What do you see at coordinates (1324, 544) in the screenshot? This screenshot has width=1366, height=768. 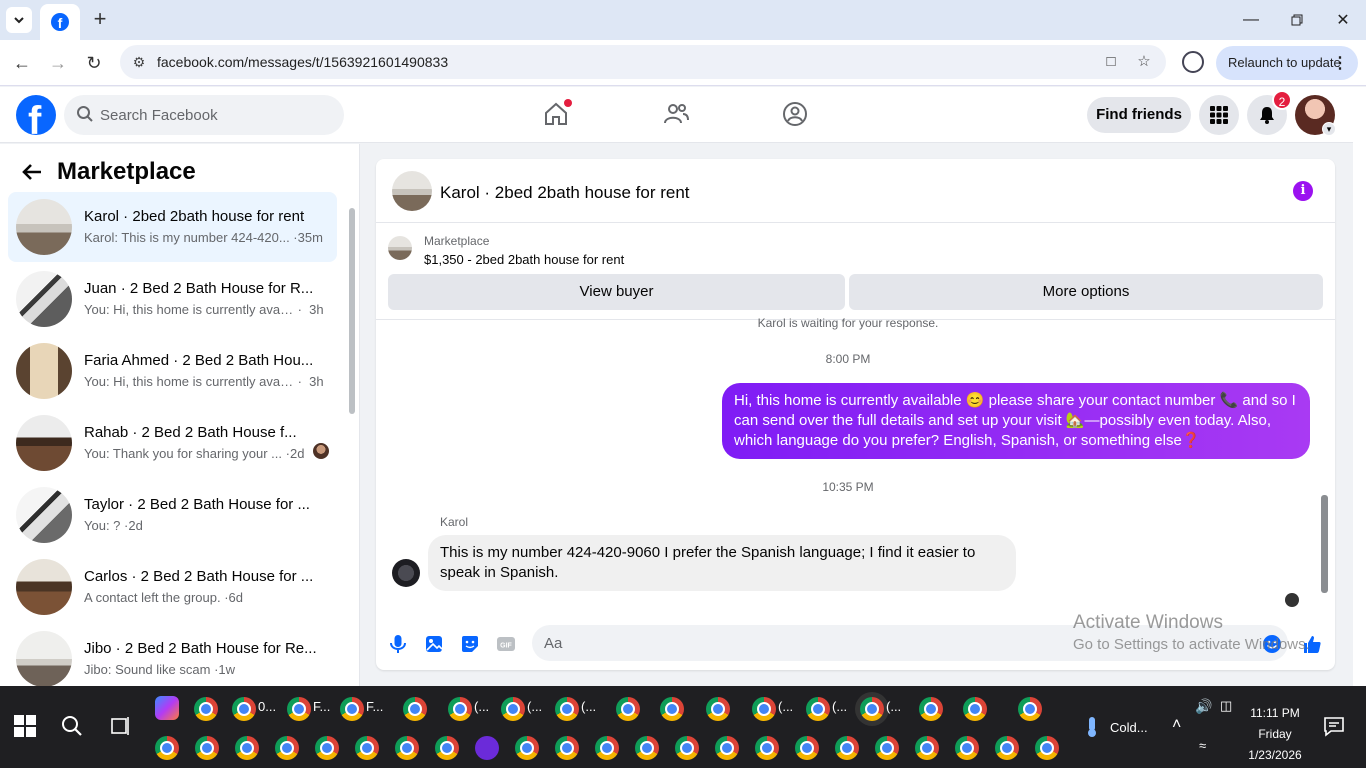 I see `chat-scroll-thumb` at bounding box center [1324, 544].